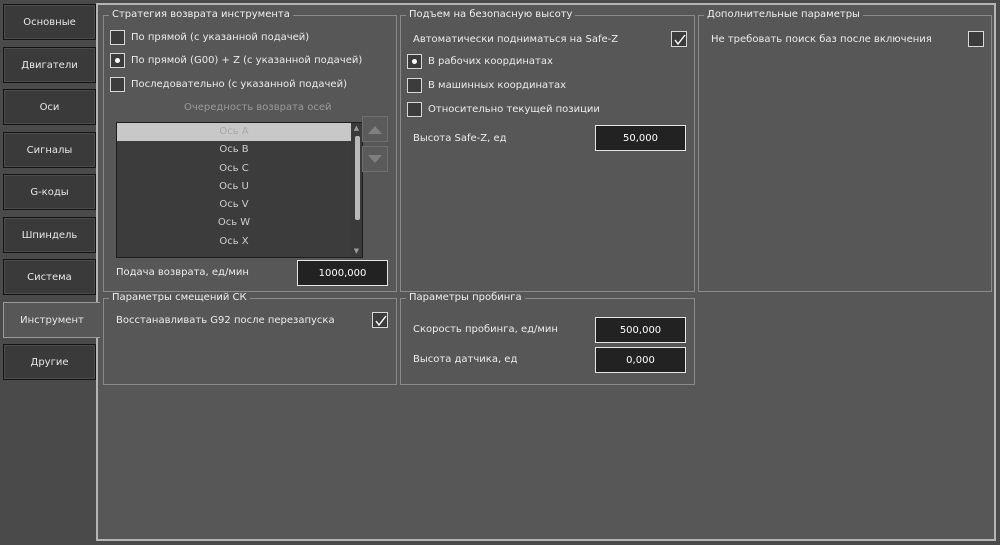 The width and height of the screenshot is (1000, 545). What do you see at coordinates (976, 39) in the screenshot?
I see `no-home-checkbox` at bounding box center [976, 39].